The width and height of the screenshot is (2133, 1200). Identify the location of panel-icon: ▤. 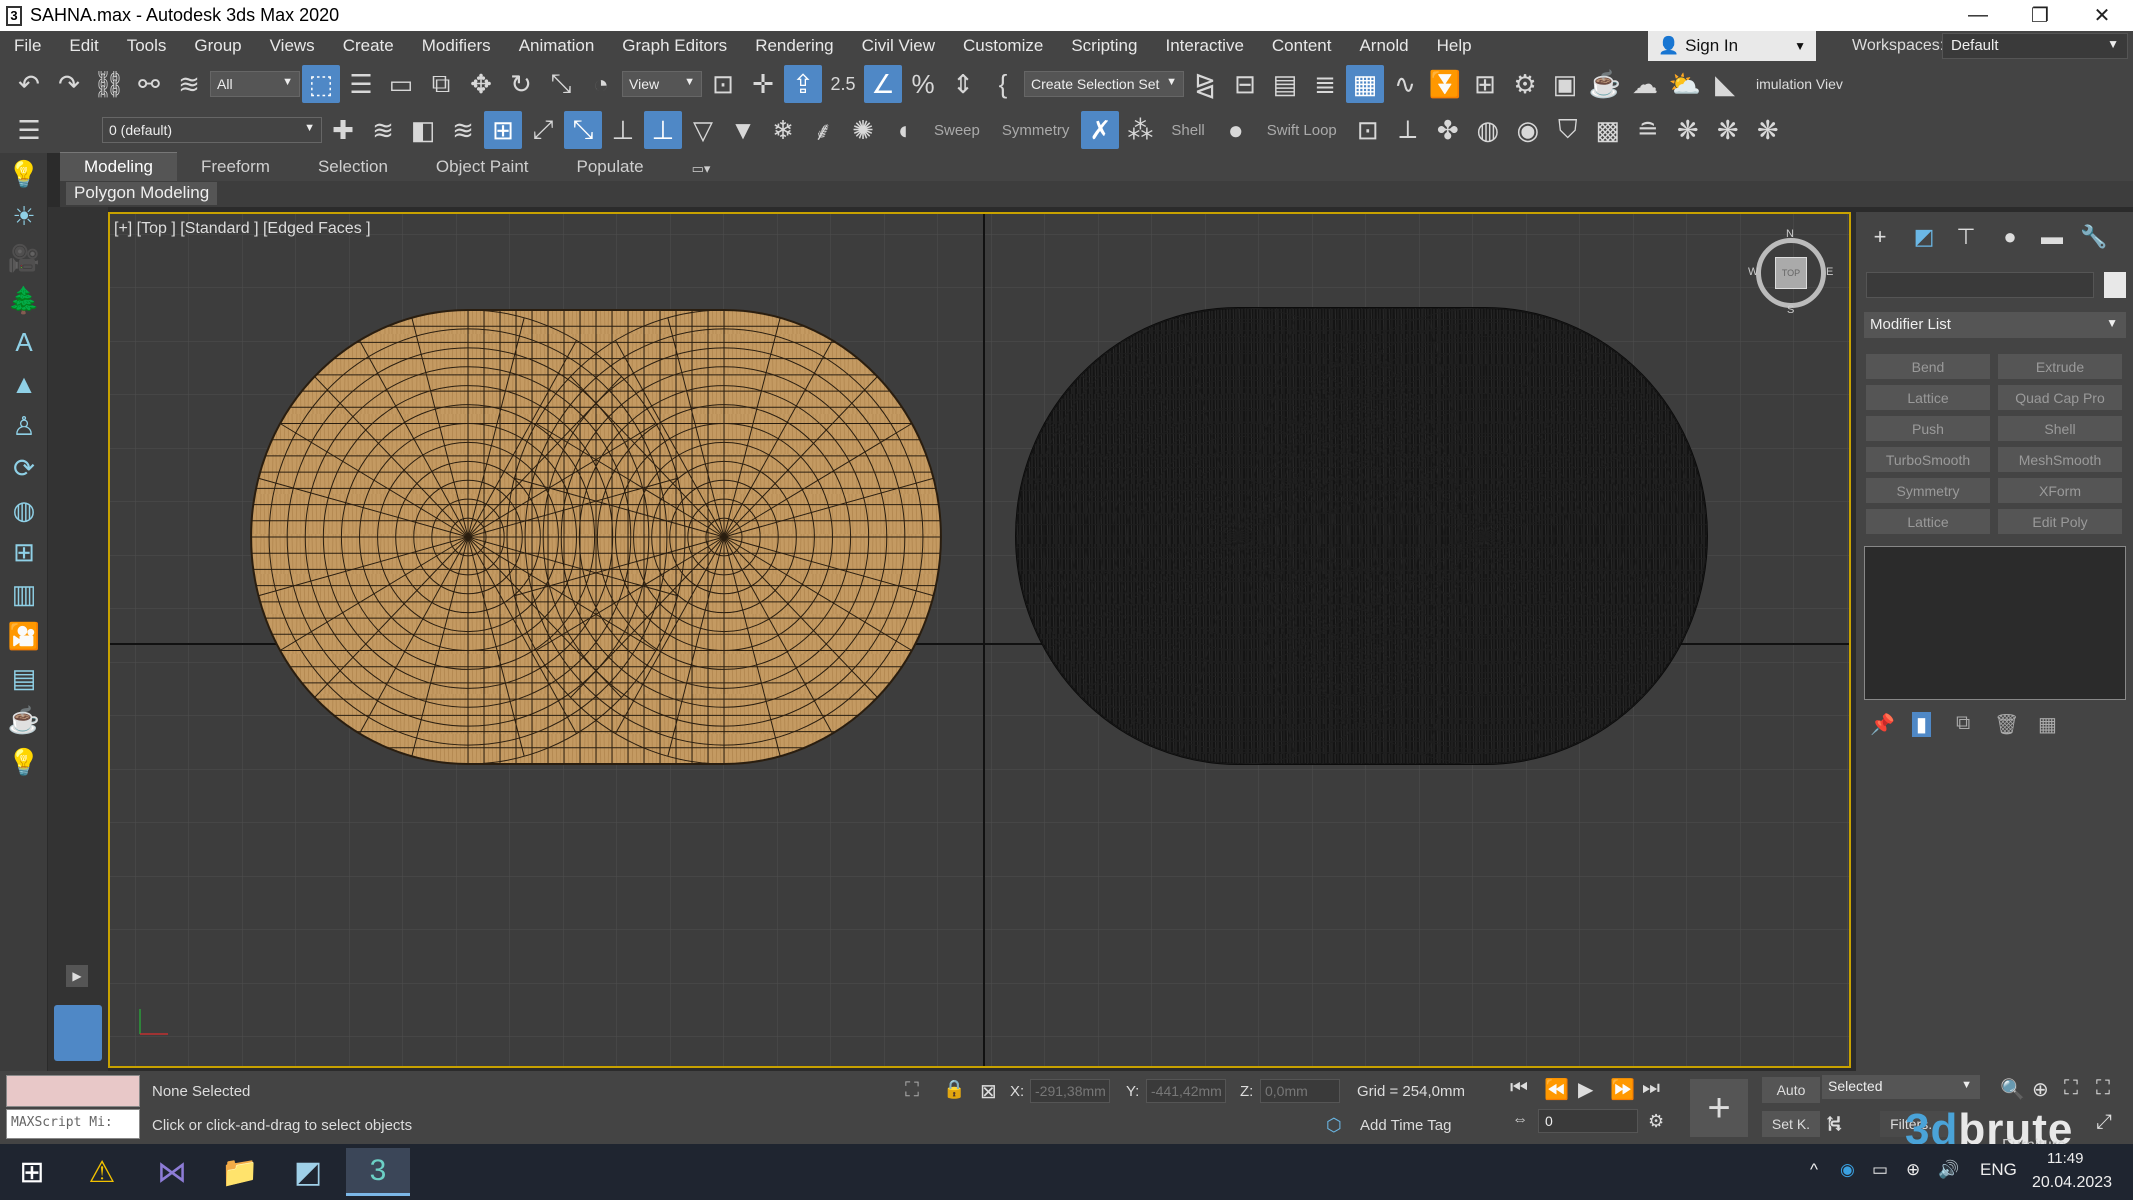
(24, 678).